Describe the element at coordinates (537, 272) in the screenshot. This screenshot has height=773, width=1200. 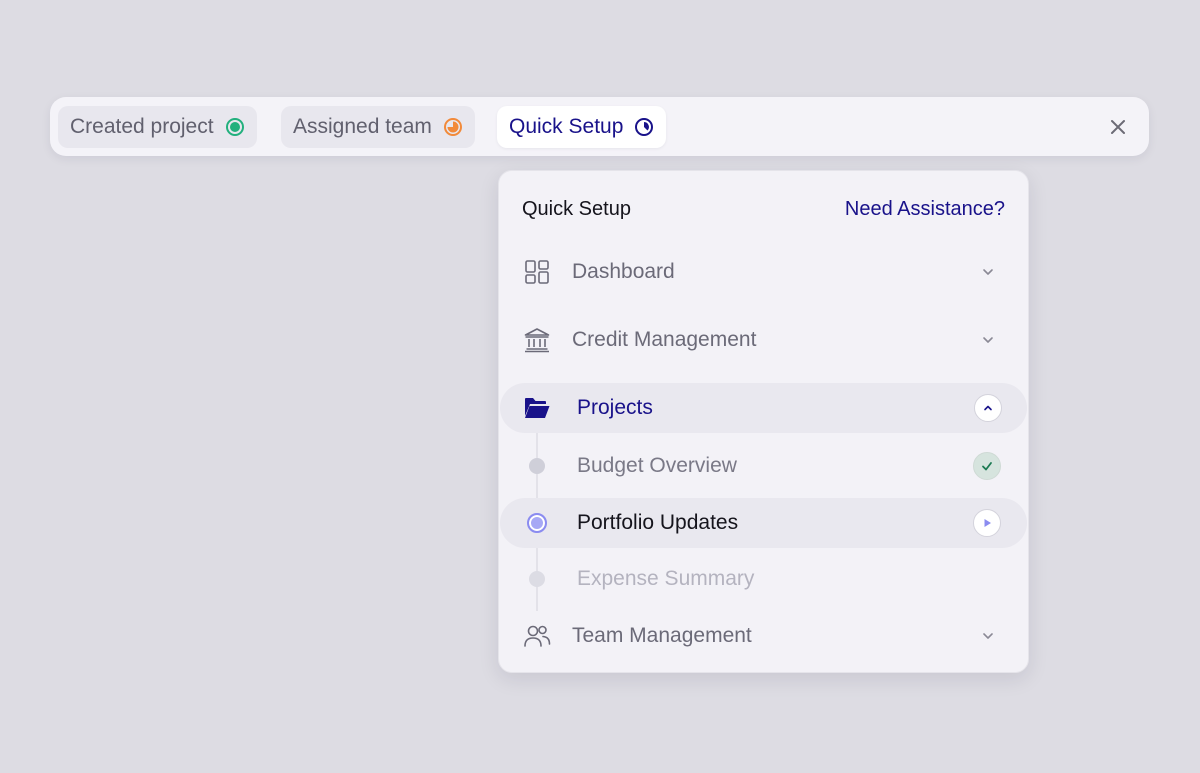
I see `dashboard-icon` at that location.